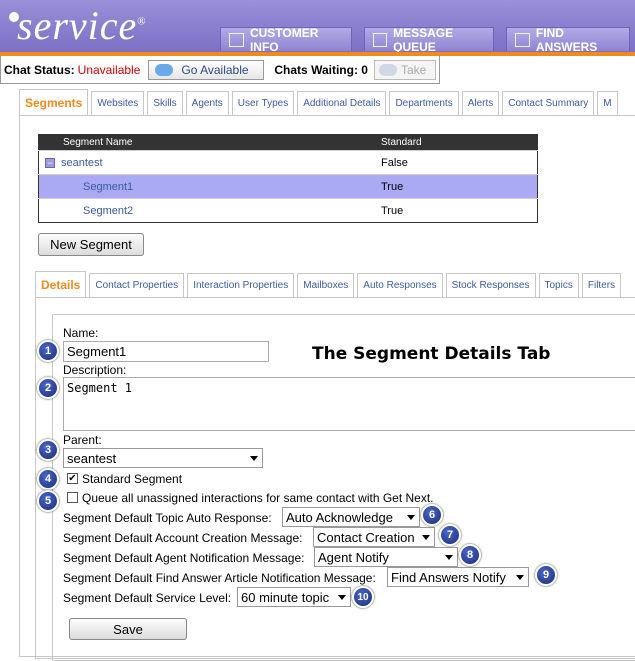  What do you see at coordinates (91, 244) in the screenshot?
I see `new-segment-button: New Segment` at bounding box center [91, 244].